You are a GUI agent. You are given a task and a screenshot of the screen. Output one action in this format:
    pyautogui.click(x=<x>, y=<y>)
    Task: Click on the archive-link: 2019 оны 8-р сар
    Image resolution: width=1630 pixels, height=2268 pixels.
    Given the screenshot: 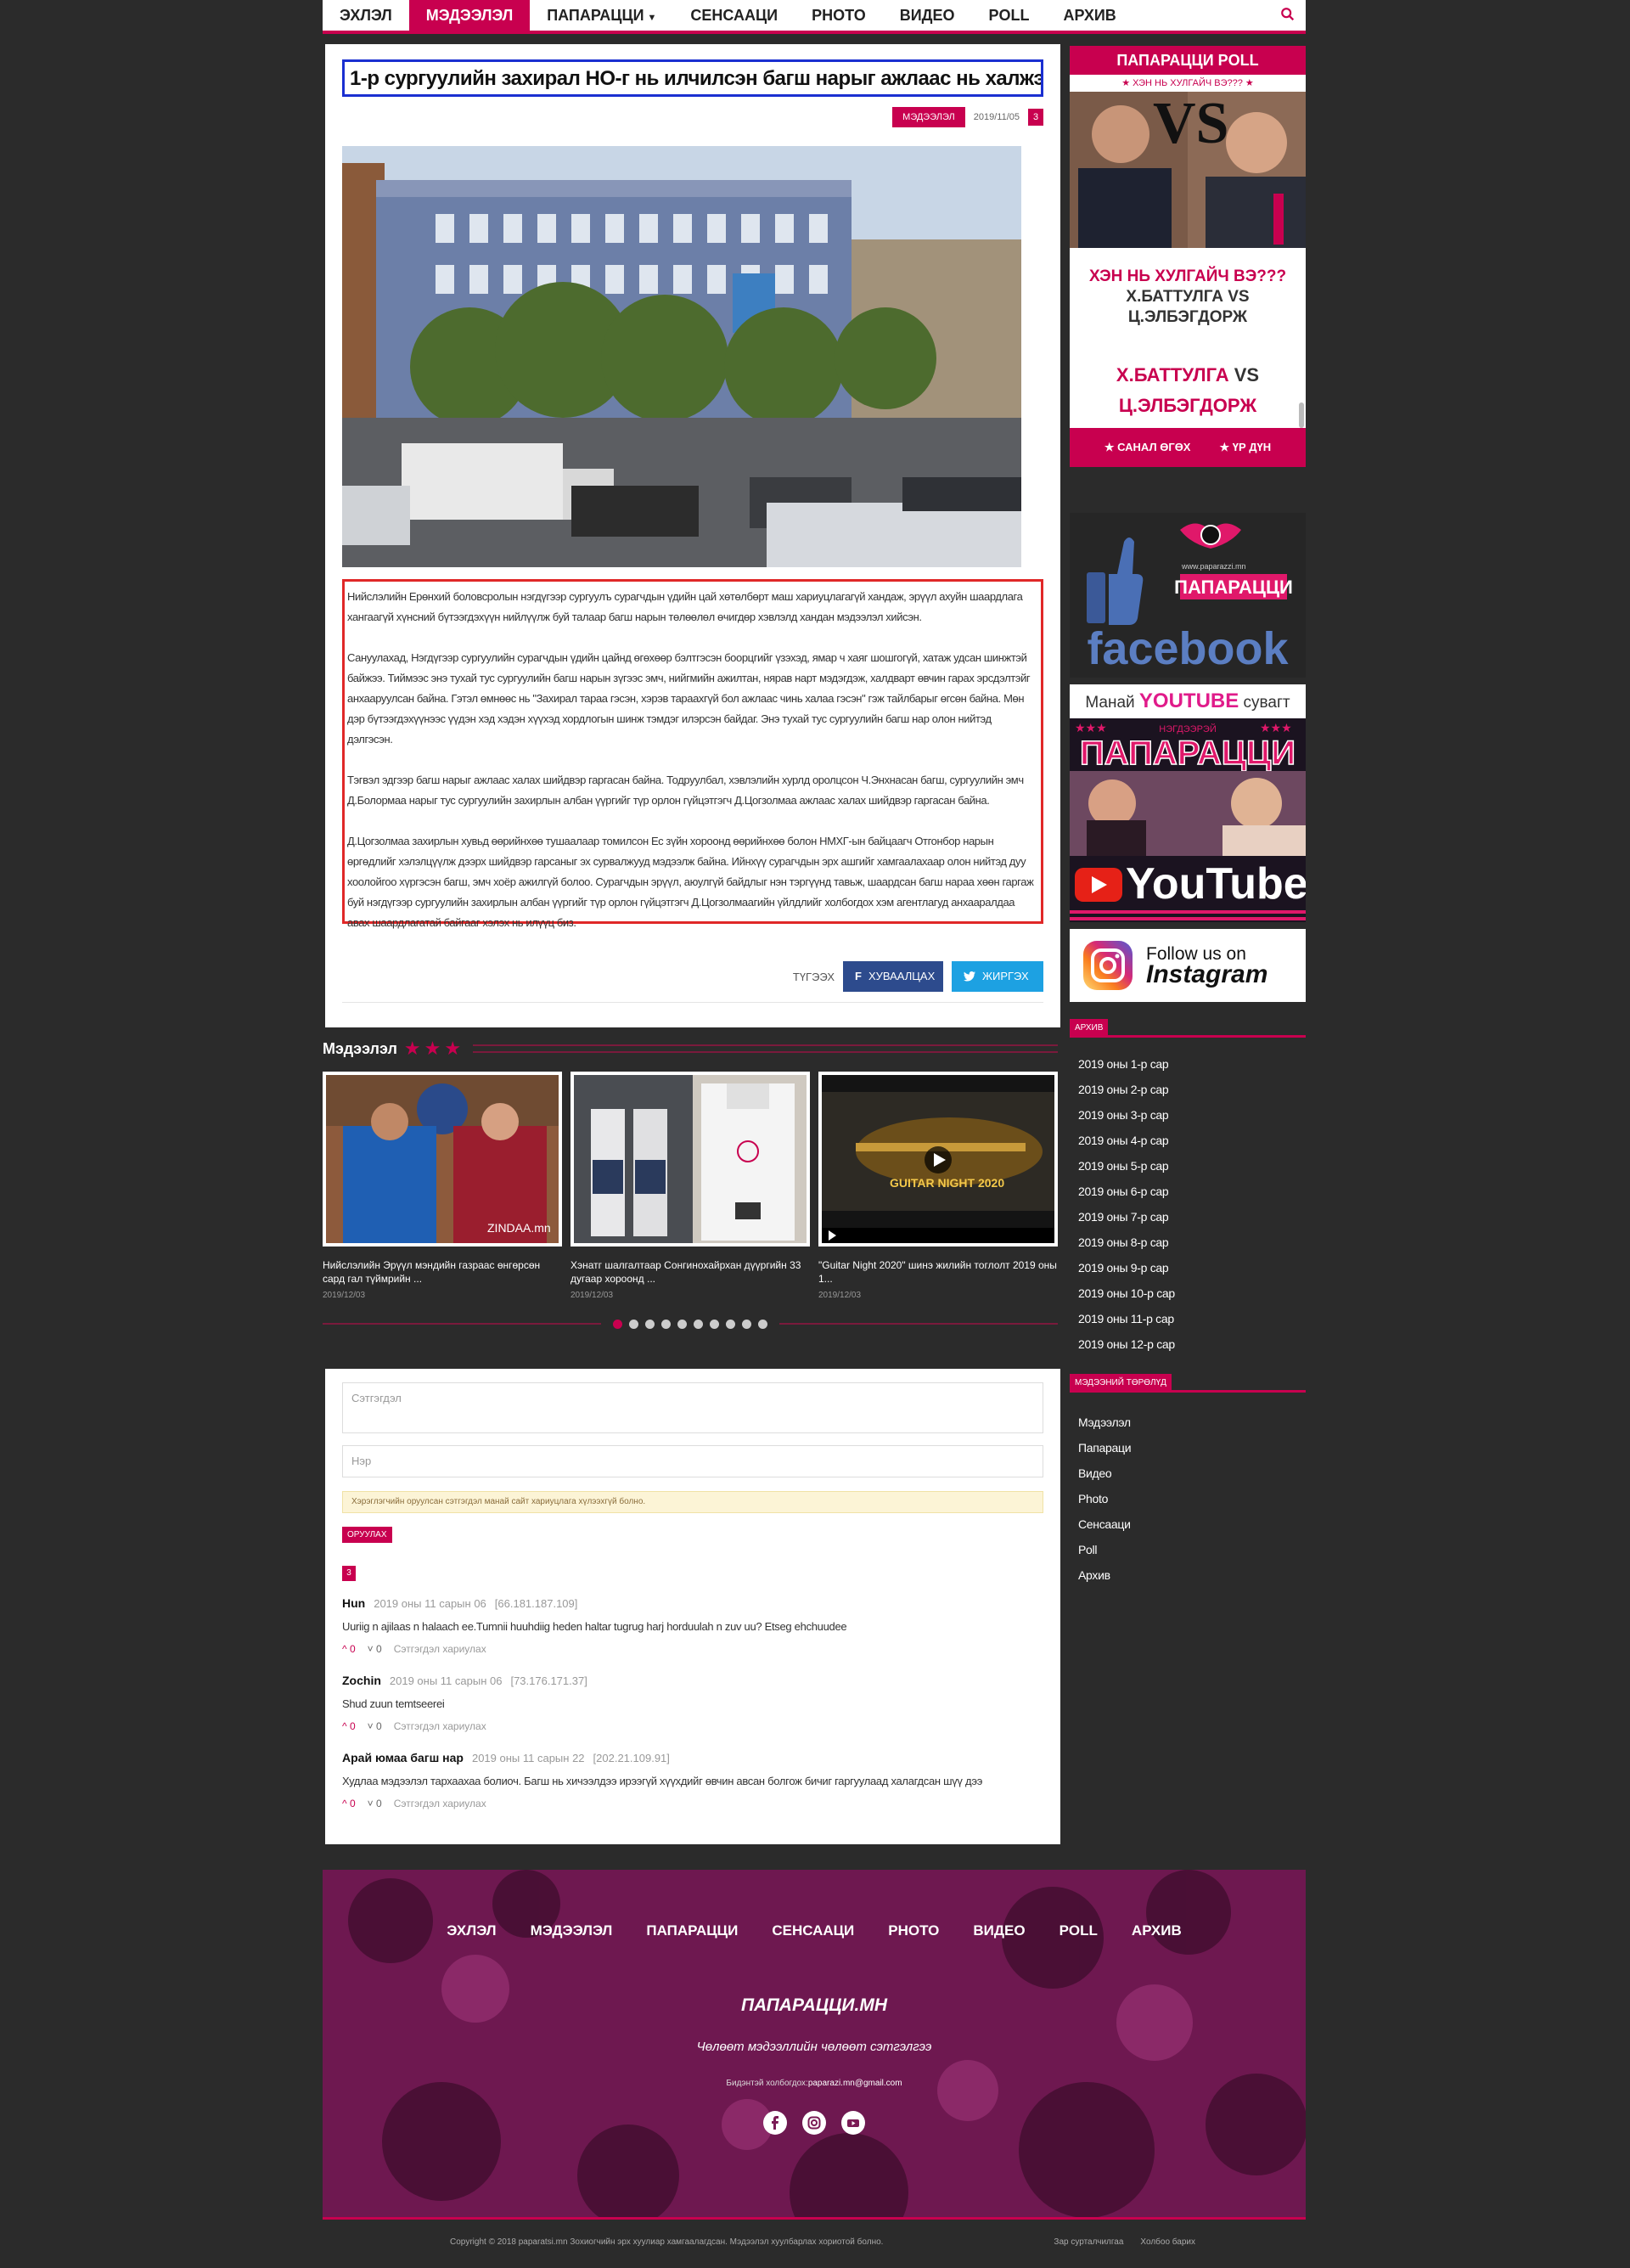 What is the action you would take?
    pyautogui.click(x=1189, y=1242)
    